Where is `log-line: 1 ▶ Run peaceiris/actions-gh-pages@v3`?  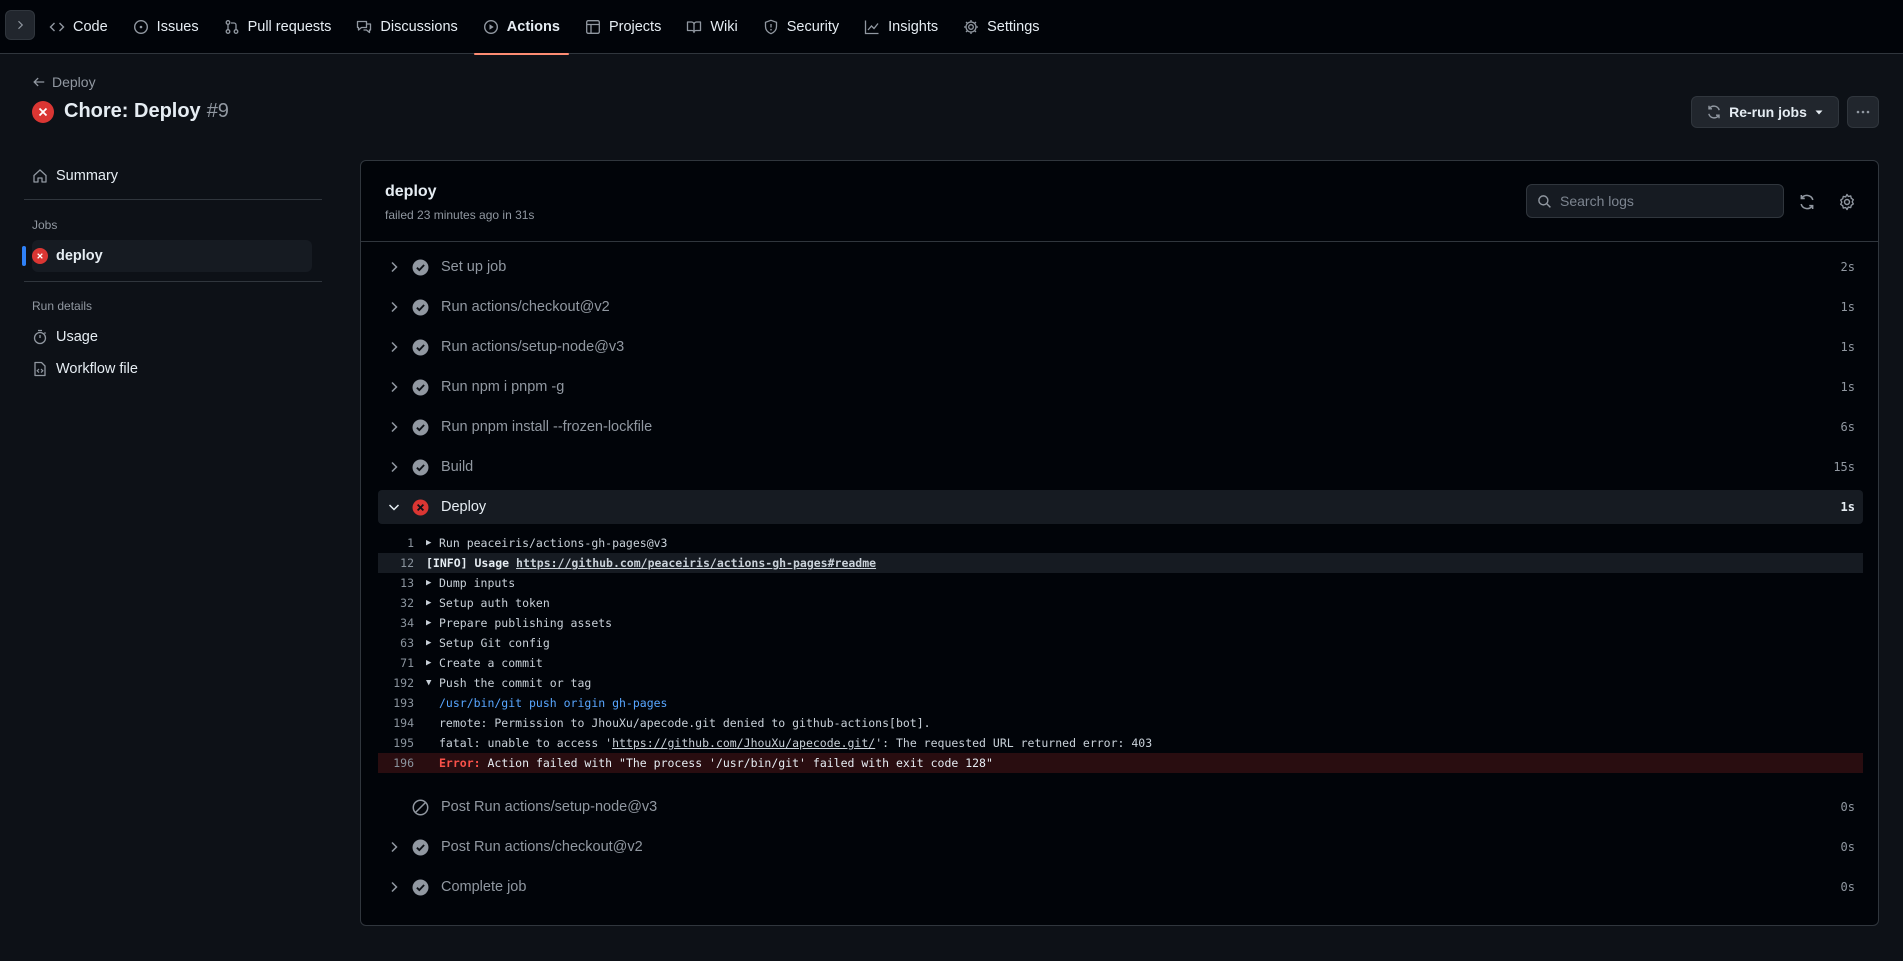 log-line: 1 ▶ Run peaceiris/actions-gh-pages@v3 is located at coordinates (1120, 543).